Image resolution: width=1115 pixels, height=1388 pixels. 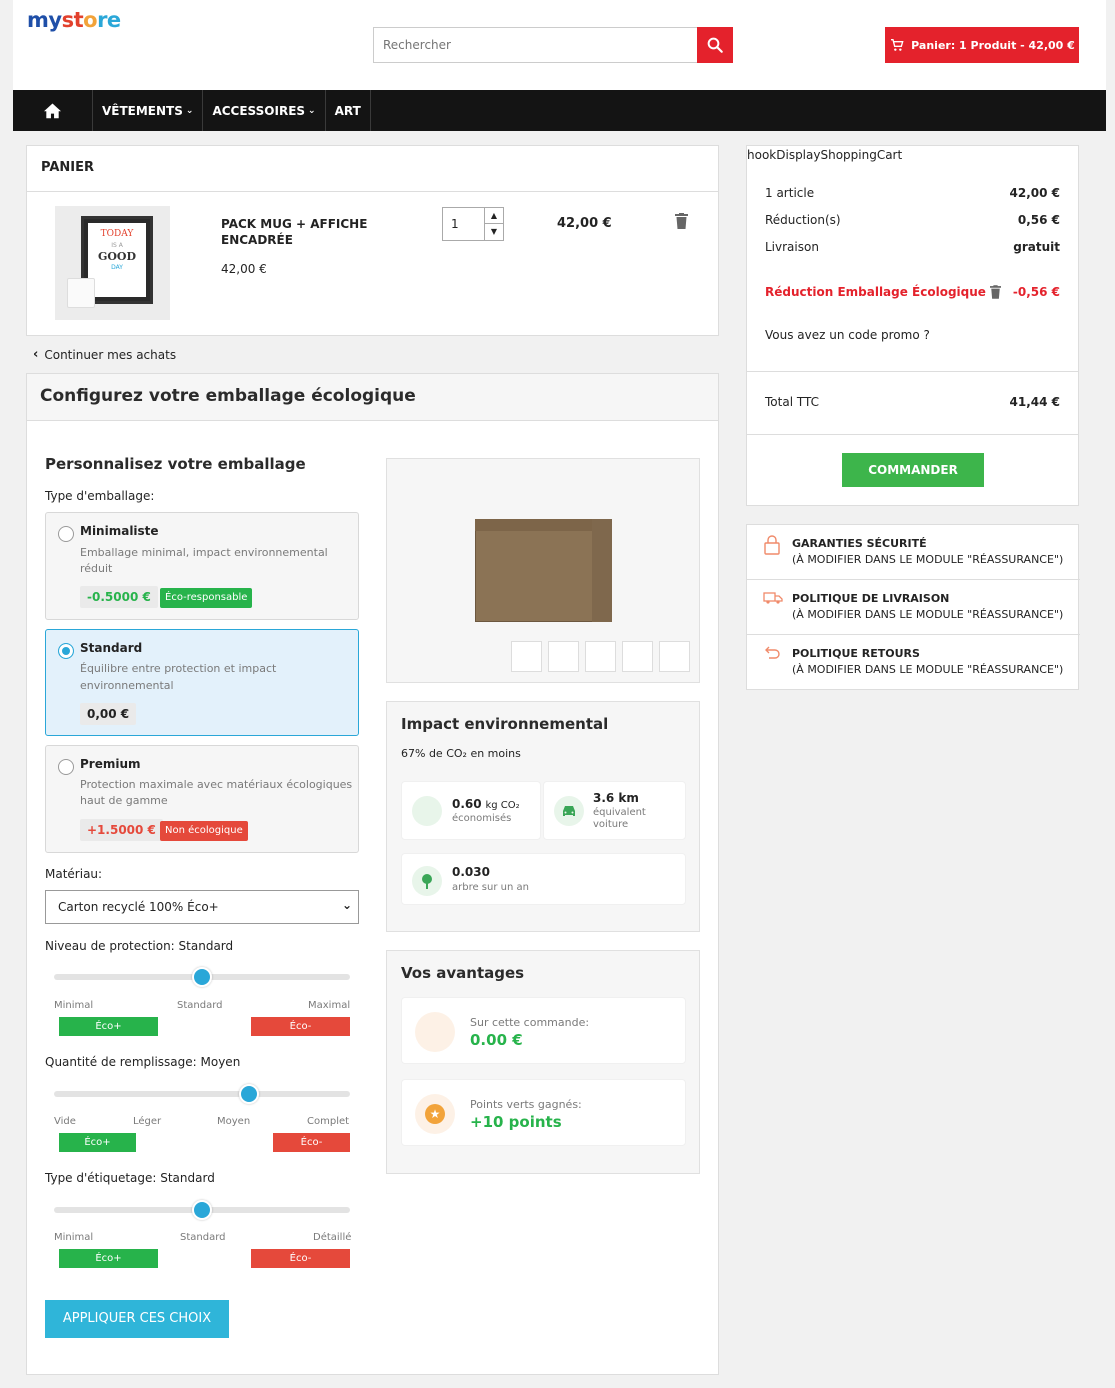 What do you see at coordinates (202, 977) in the screenshot?
I see `protection-slider-handle` at bounding box center [202, 977].